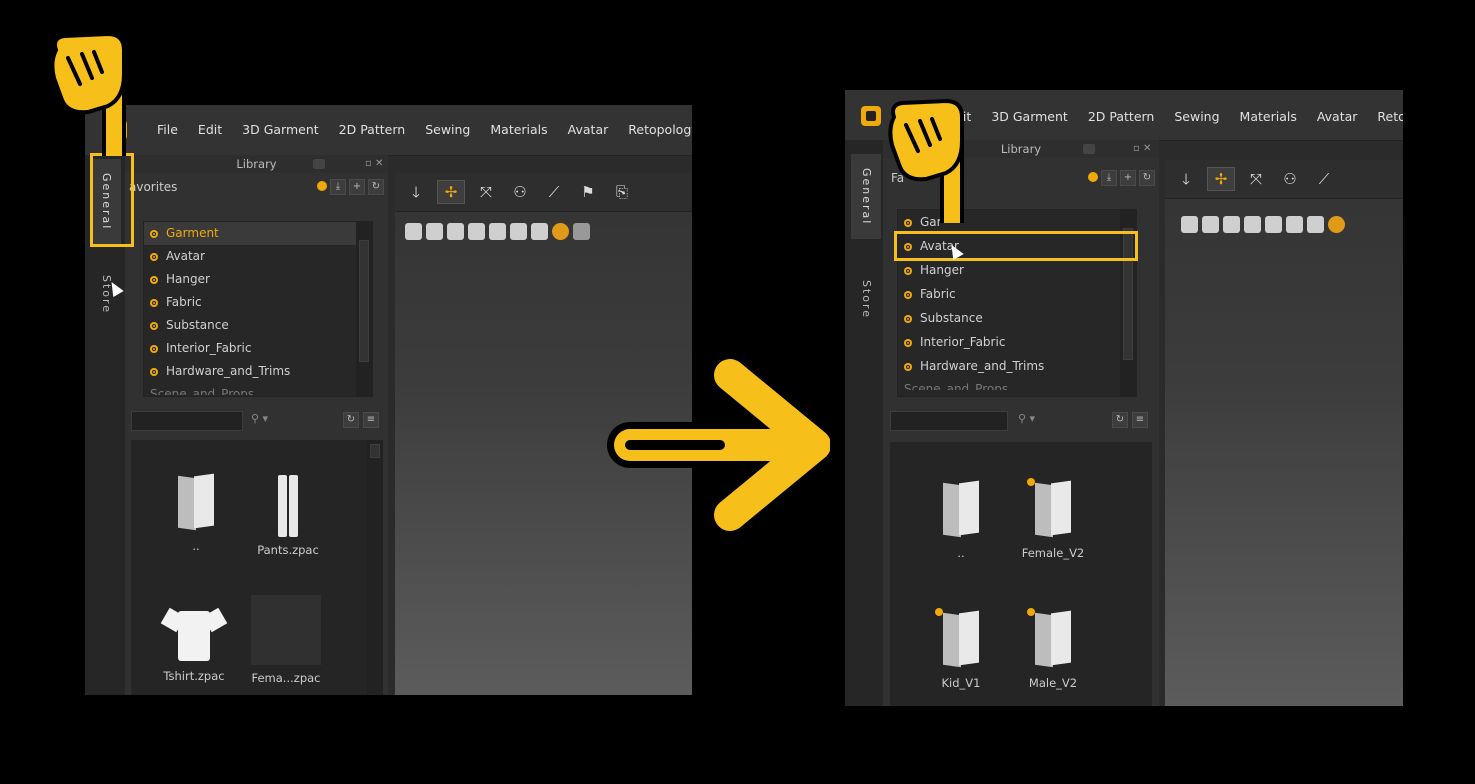 The image size is (1475, 784). I want to click on tab-general: General, so click(866, 196).